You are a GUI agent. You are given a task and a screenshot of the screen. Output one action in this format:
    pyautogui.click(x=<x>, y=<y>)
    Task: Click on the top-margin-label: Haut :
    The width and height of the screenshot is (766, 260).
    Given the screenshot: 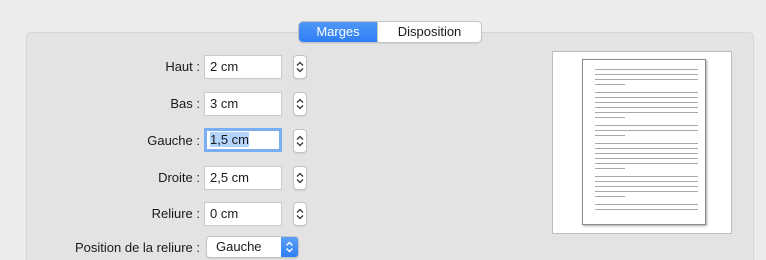 What is the action you would take?
    pyautogui.click(x=182, y=66)
    